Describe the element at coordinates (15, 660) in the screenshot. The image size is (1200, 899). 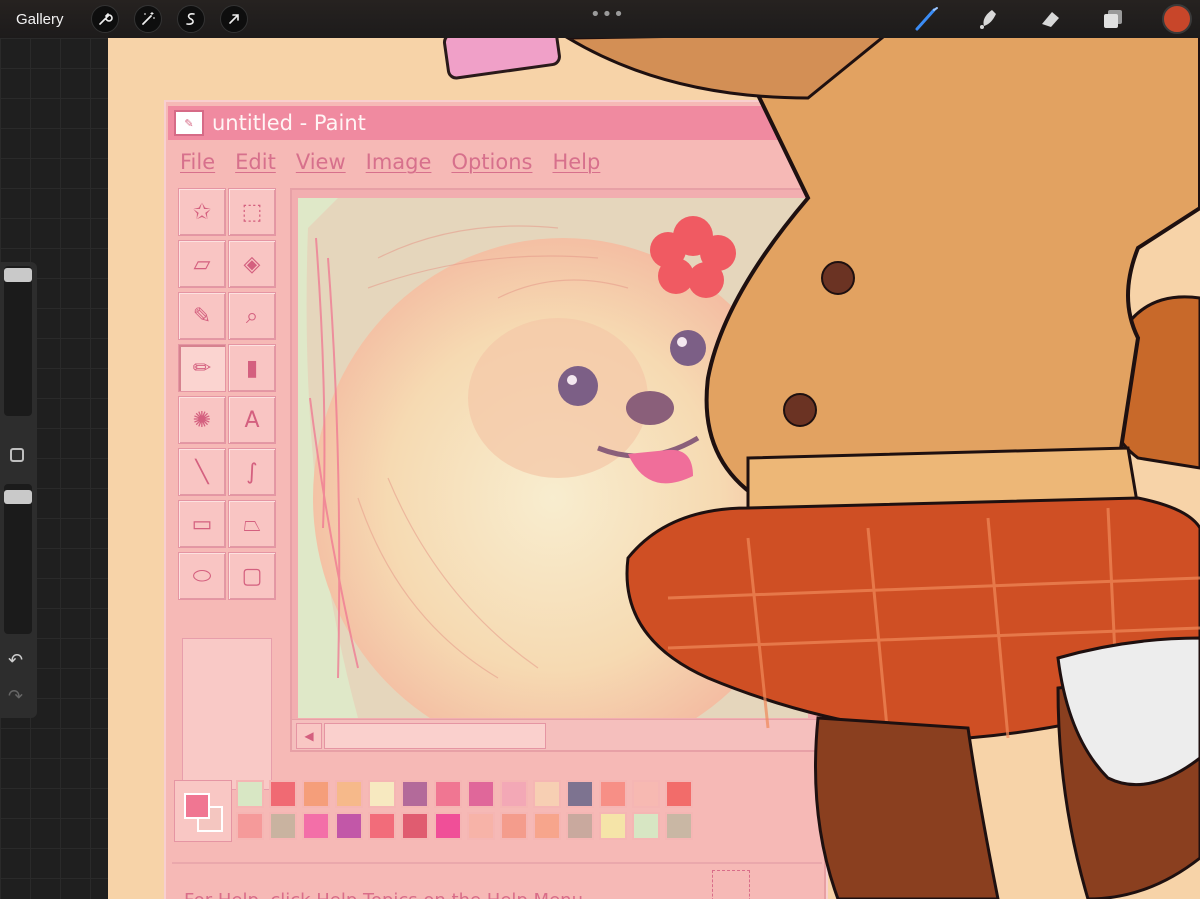
I see `undo-icon: ↶` at that location.